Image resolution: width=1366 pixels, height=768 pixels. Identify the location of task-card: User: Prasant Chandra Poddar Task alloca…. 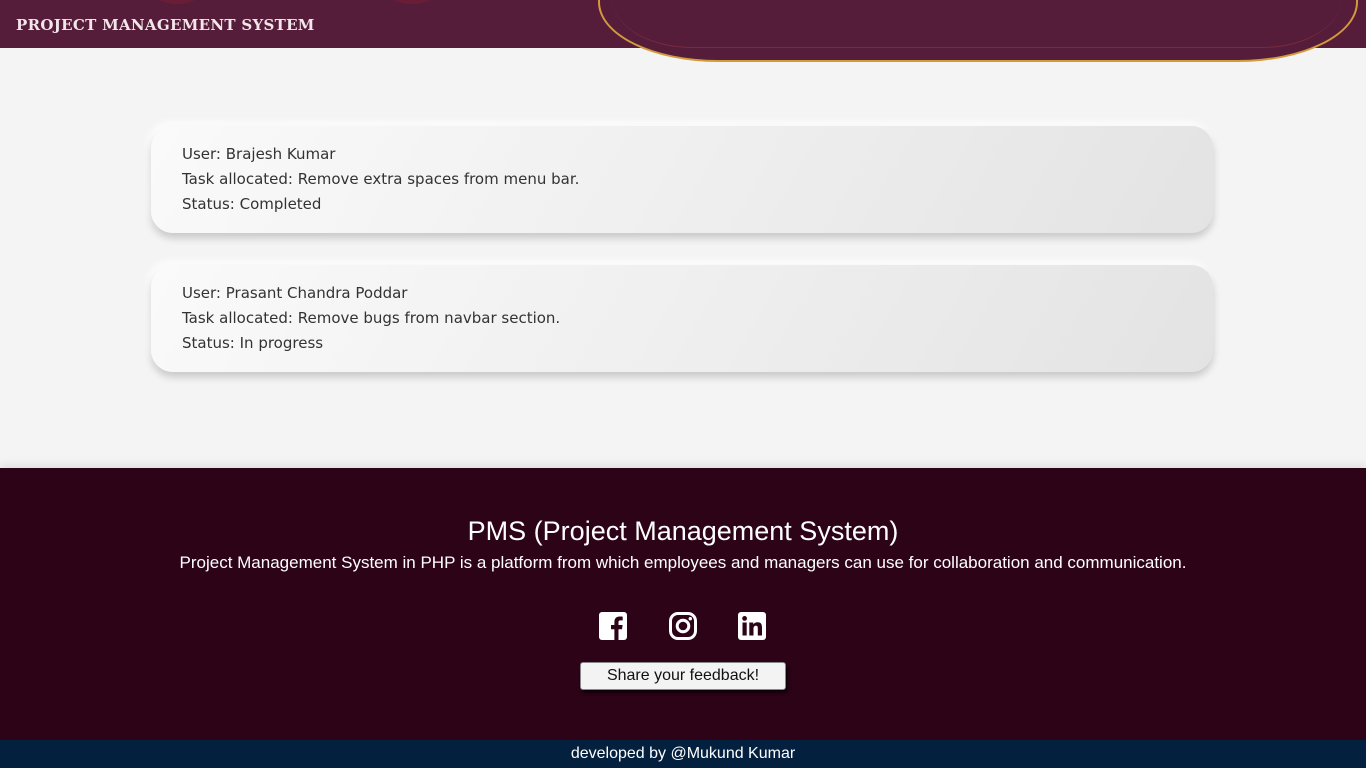
(682, 318).